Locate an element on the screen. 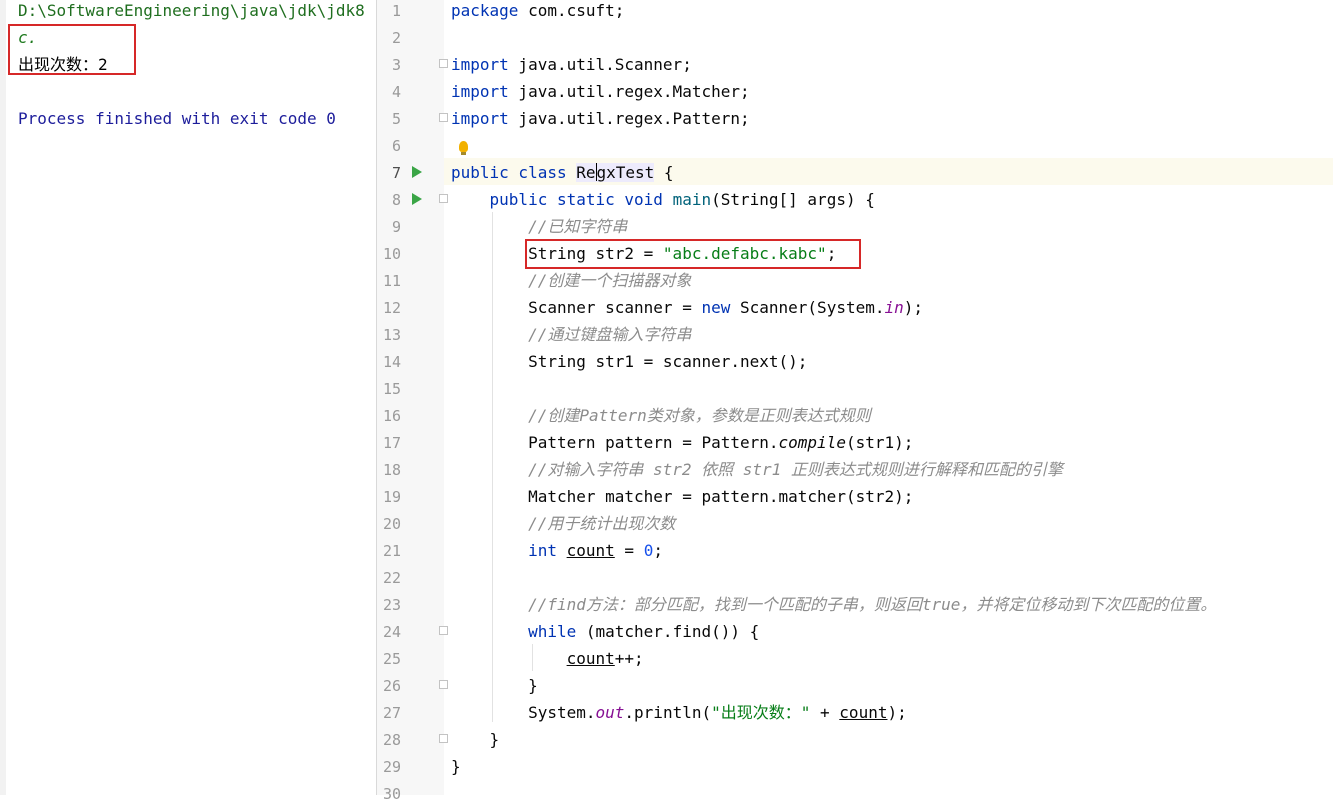 The image size is (1333, 810). number-literal: 0 is located at coordinates (648, 550).